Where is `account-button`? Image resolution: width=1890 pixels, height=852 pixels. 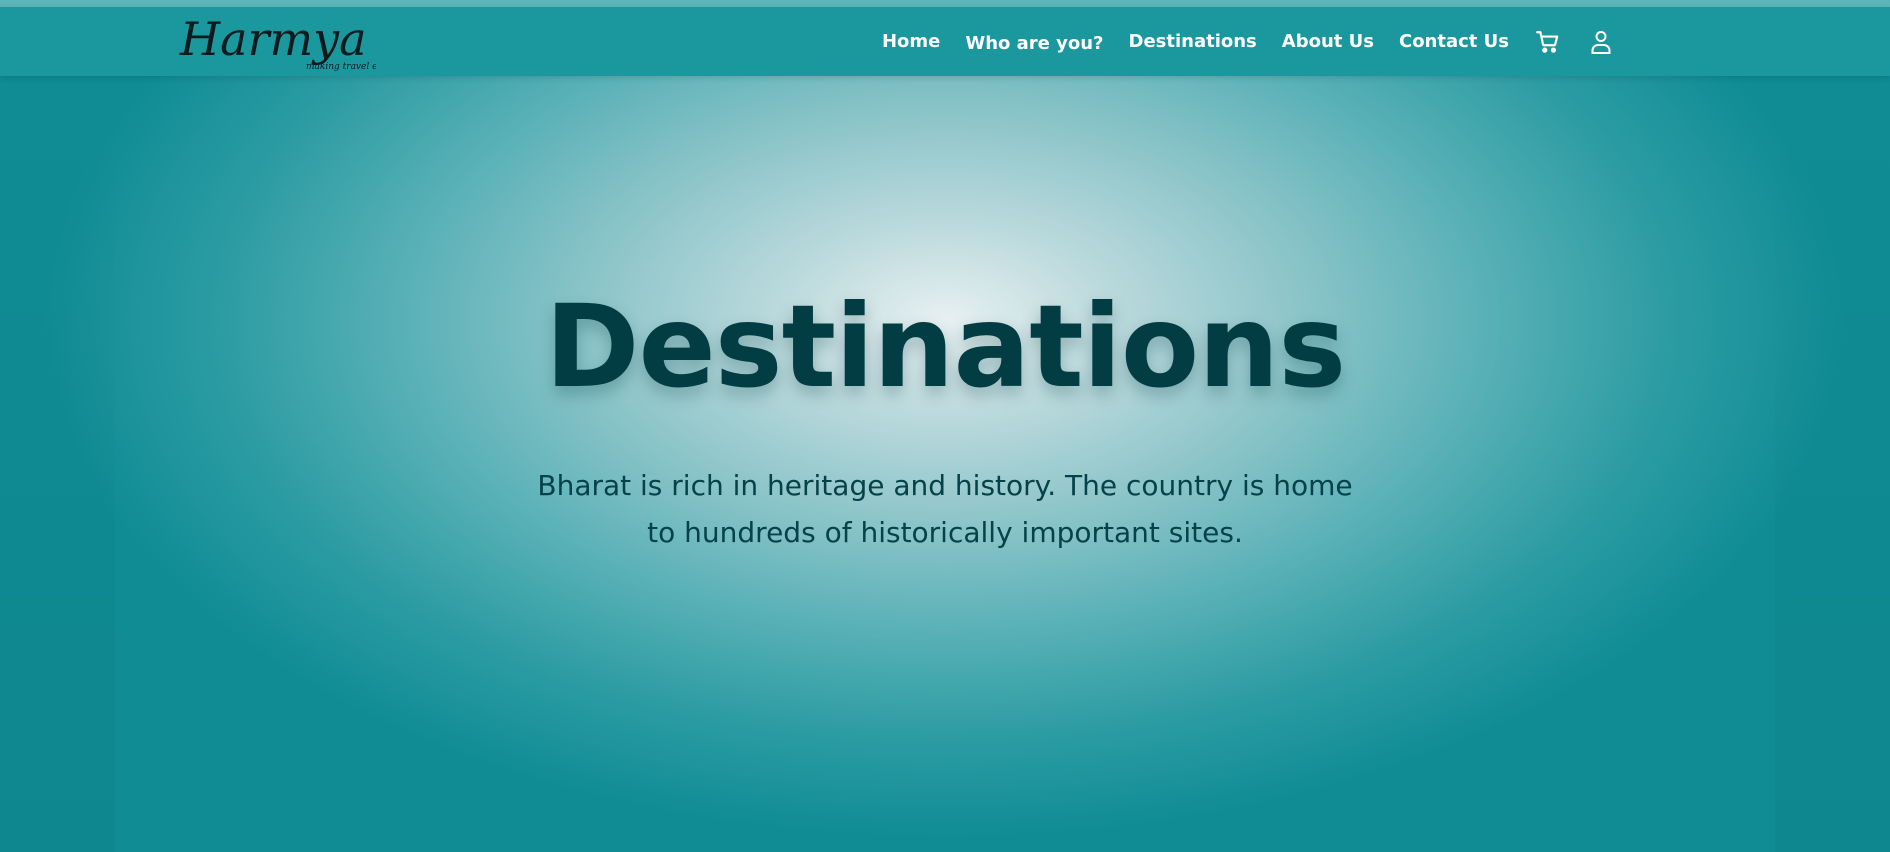 account-button is located at coordinates (1601, 42).